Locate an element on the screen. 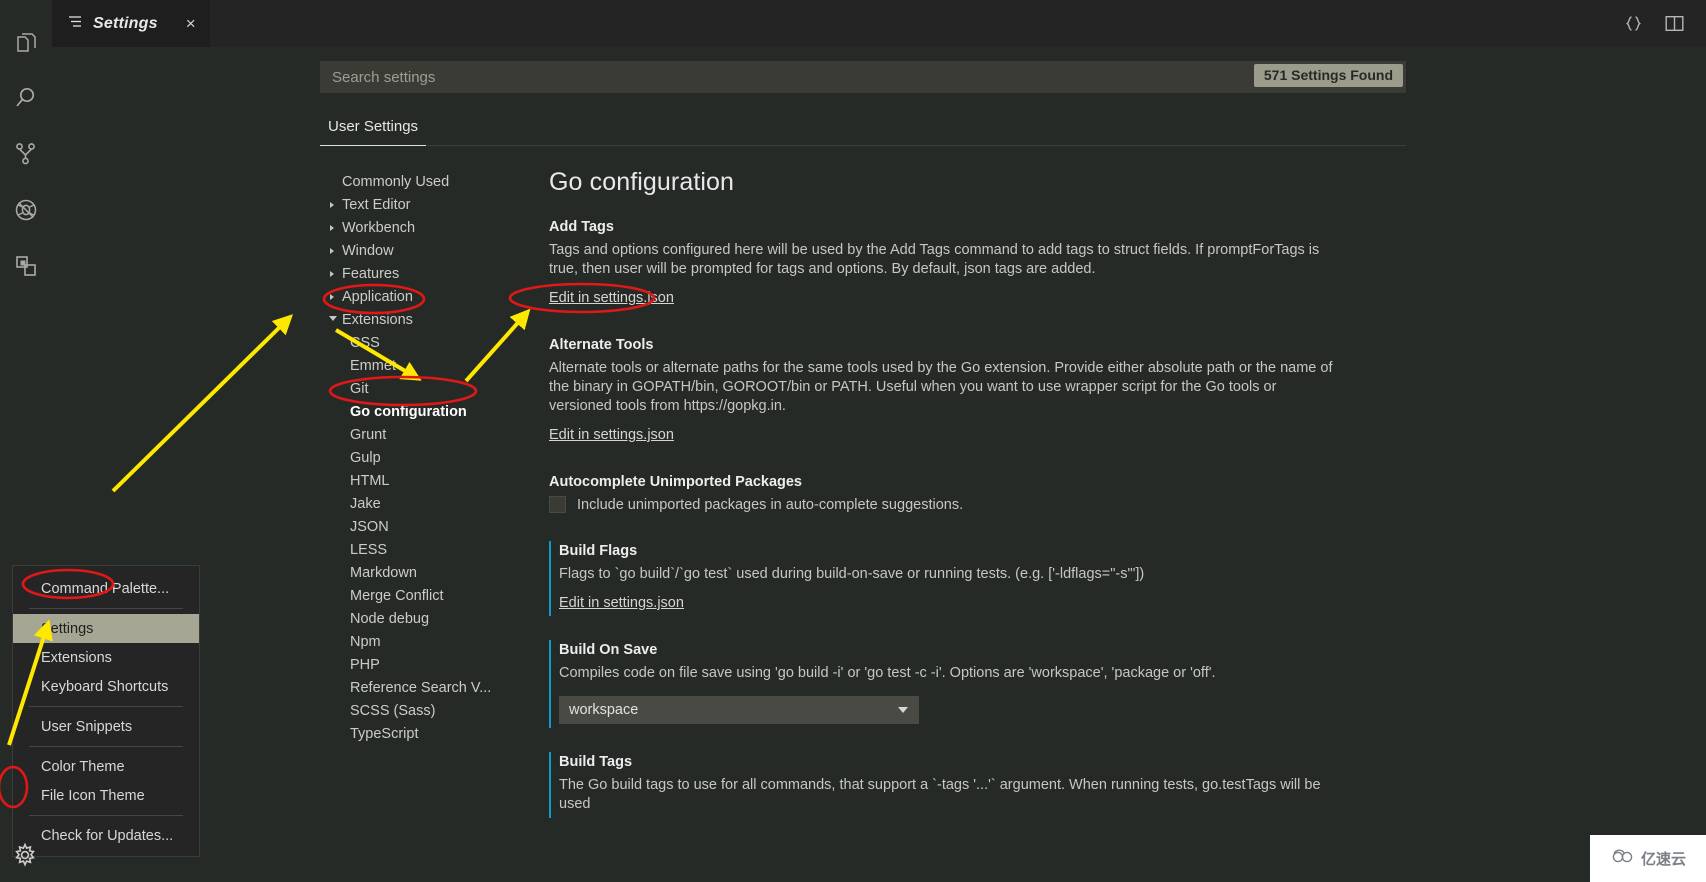  toc-item-label: HTML is located at coordinates (370, 480).